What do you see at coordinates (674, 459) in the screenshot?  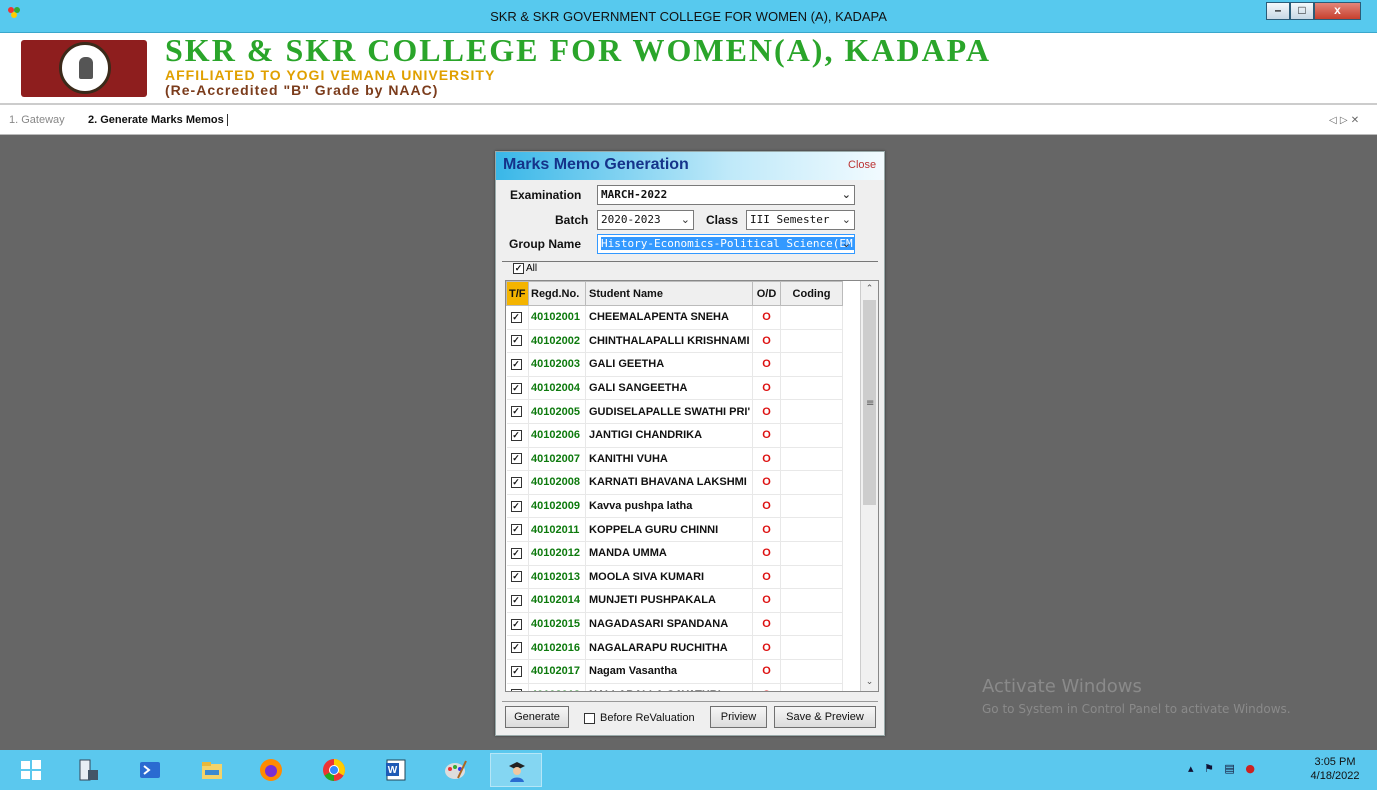 I see `table-row: ✓ 40102007 KANITHI VUHA O` at bounding box center [674, 459].